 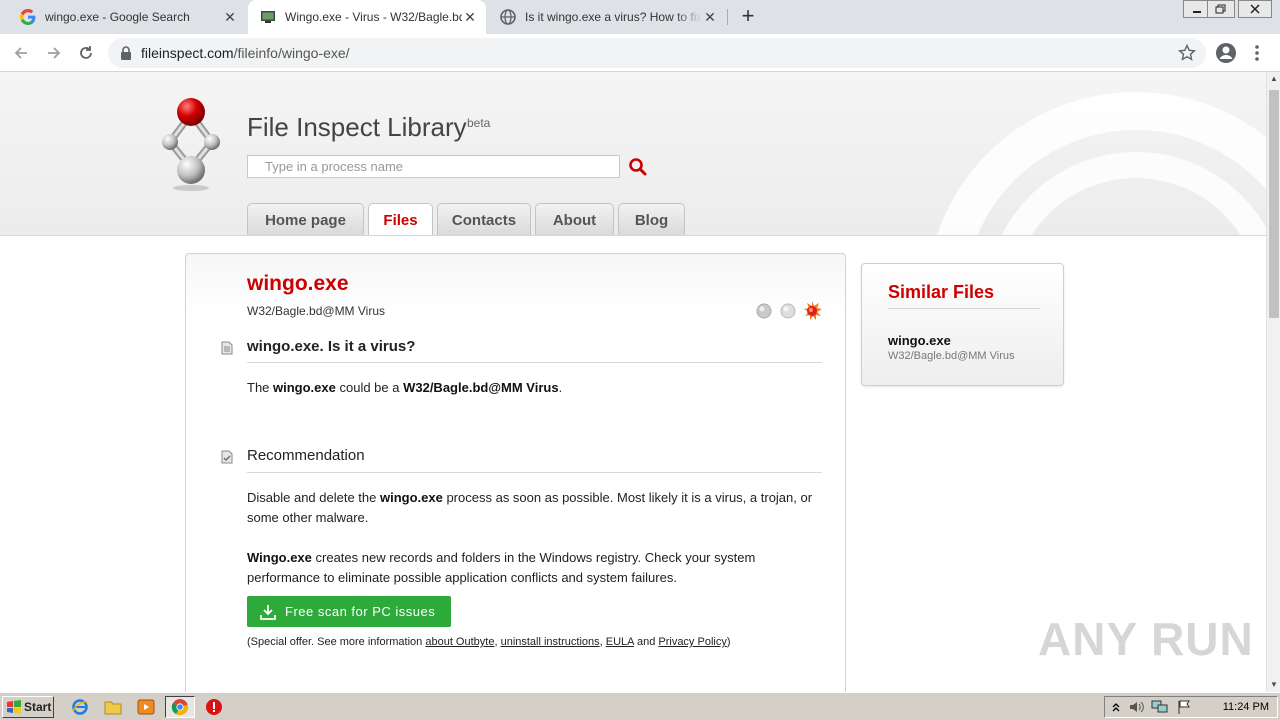 What do you see at coordinates (788, 311) in the screenshot?
I see `threat-level-medium-icon` at bounding box center [788, 311].